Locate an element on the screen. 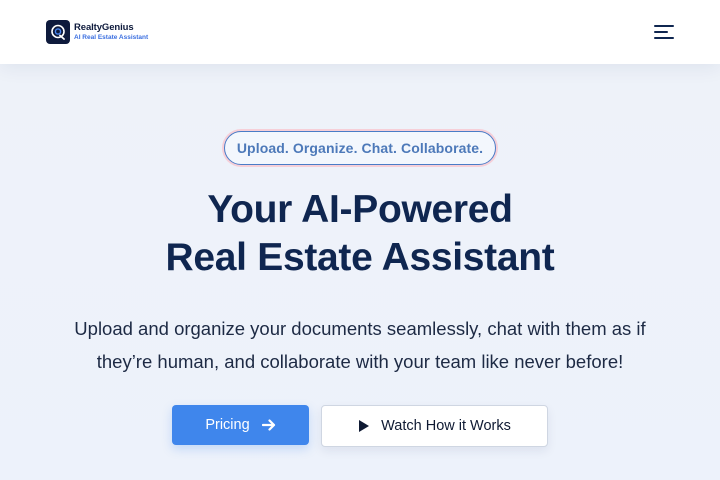 The height and width of the screenshot is (480, 720). pricing-button: Pricing is located at coordinates (240, 425).